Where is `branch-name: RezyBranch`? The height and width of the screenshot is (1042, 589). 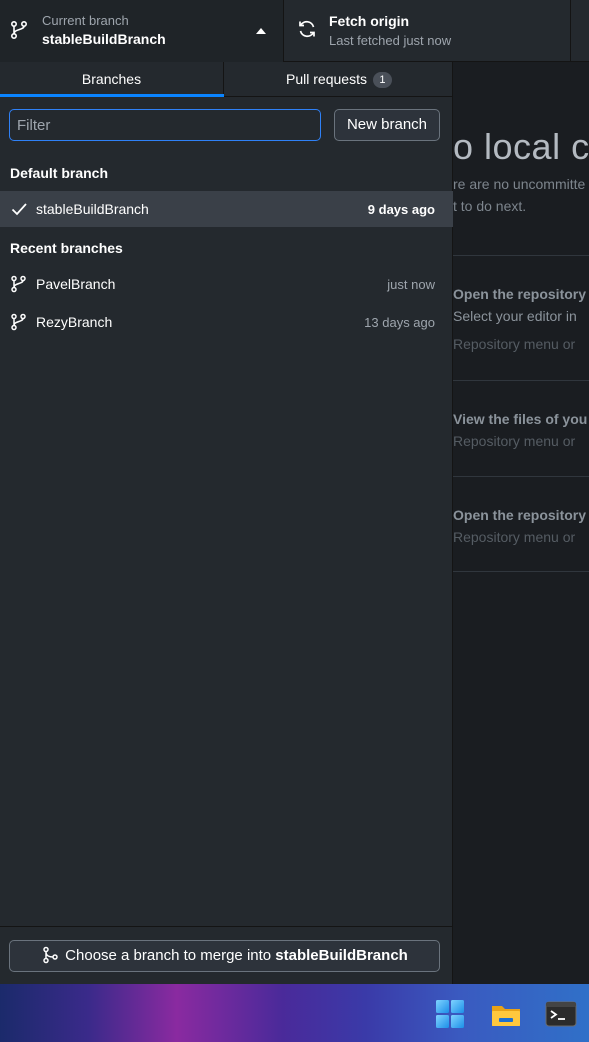 branch-name: RezyBranch is located at coordinates (74, 322).